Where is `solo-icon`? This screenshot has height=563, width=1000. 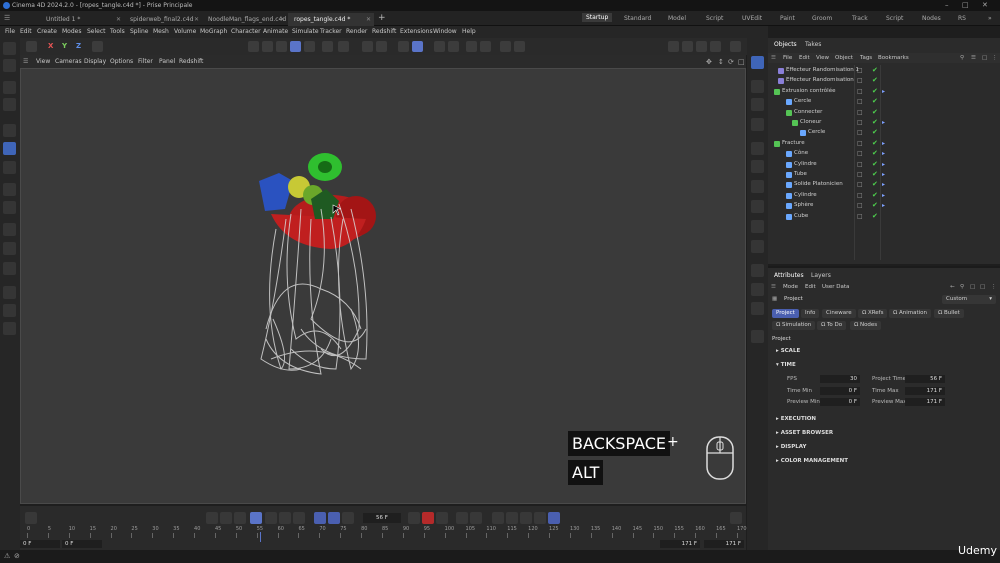 solo-icon is located at coordinates (453, 46).